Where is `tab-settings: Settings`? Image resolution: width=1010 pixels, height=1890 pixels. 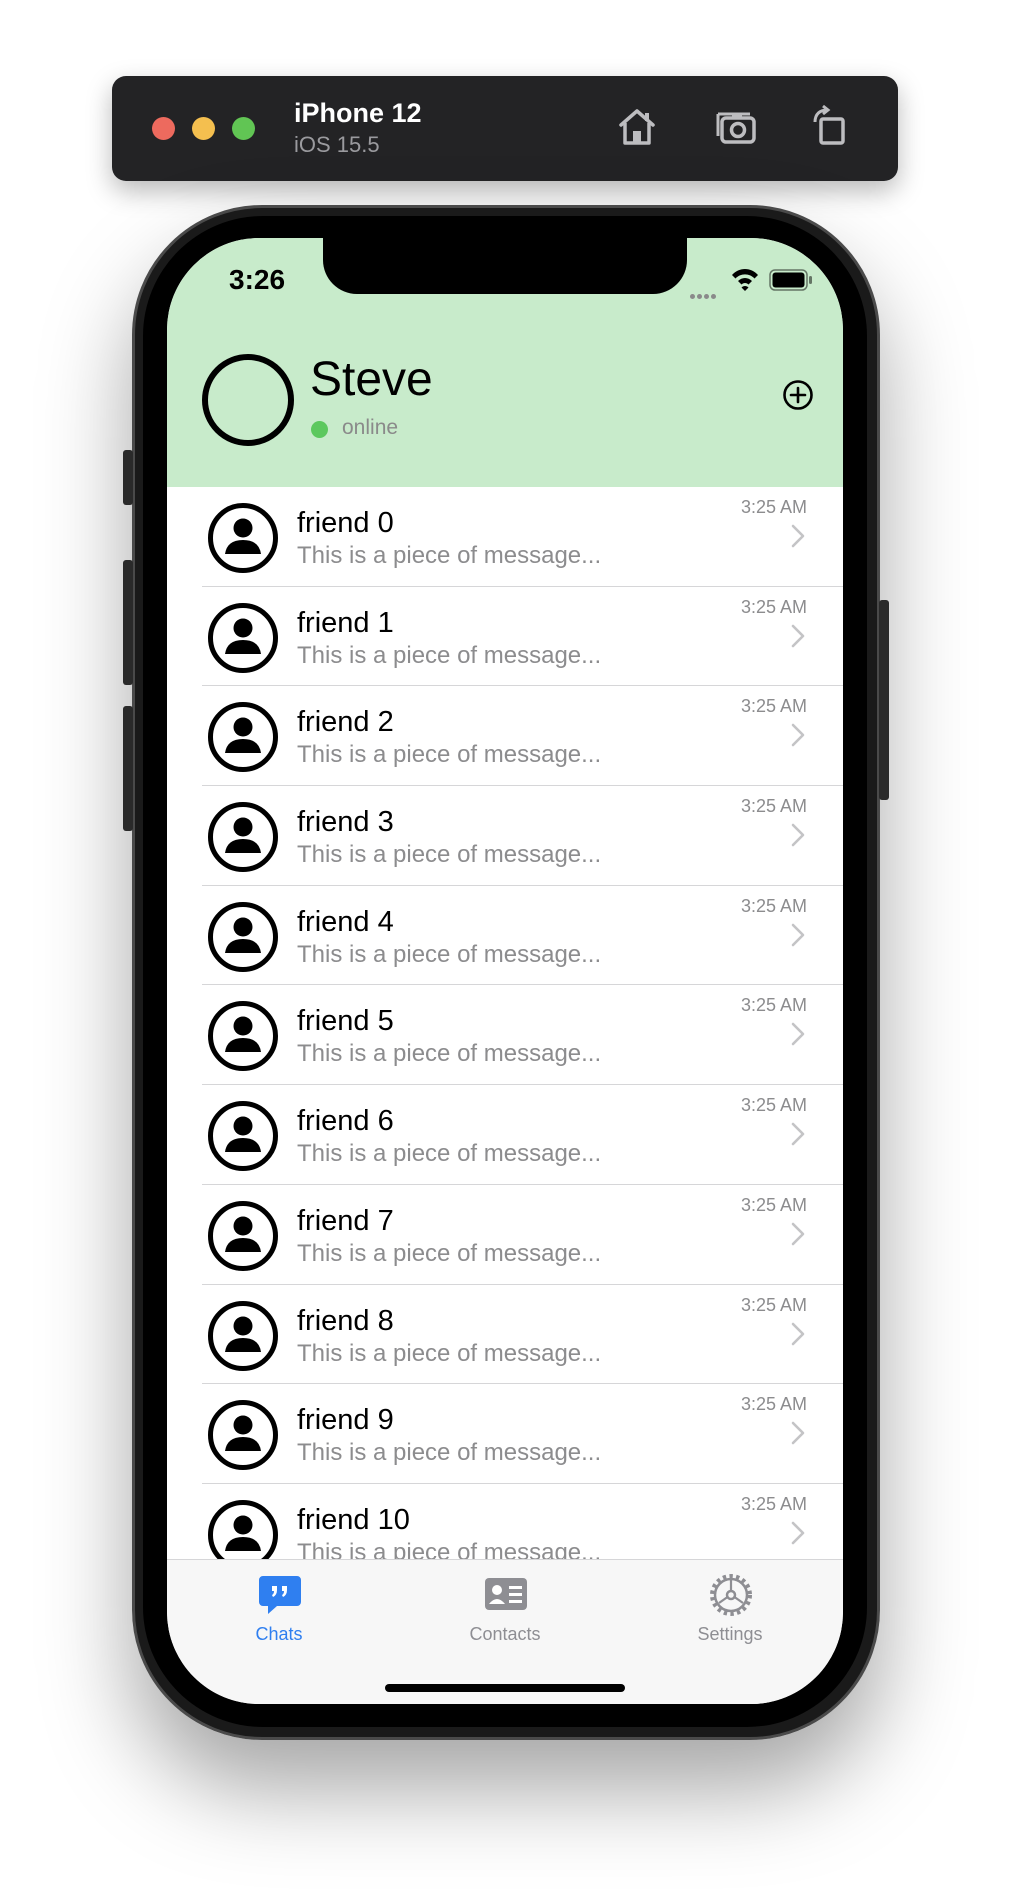 tab-settings: Settings is located at coordinates (730, 1610).